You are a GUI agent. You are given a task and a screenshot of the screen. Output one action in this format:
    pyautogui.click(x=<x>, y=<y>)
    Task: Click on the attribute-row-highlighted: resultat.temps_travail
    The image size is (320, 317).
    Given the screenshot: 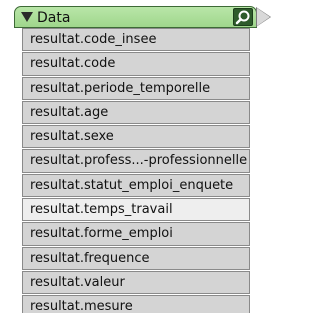 What is the action you would take?
    pyautogui.click(x=136, y=210)
    